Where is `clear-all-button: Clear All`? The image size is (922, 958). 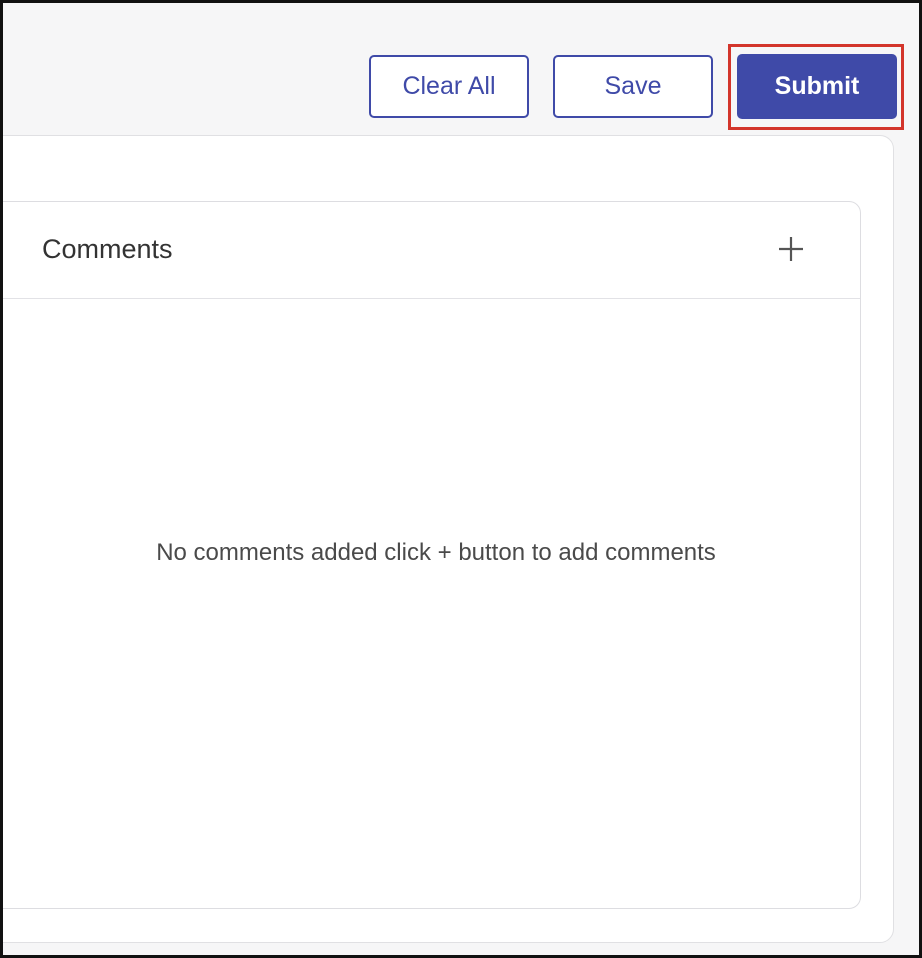 clear-all-button: Clear All is located at coordinates (449, 86).